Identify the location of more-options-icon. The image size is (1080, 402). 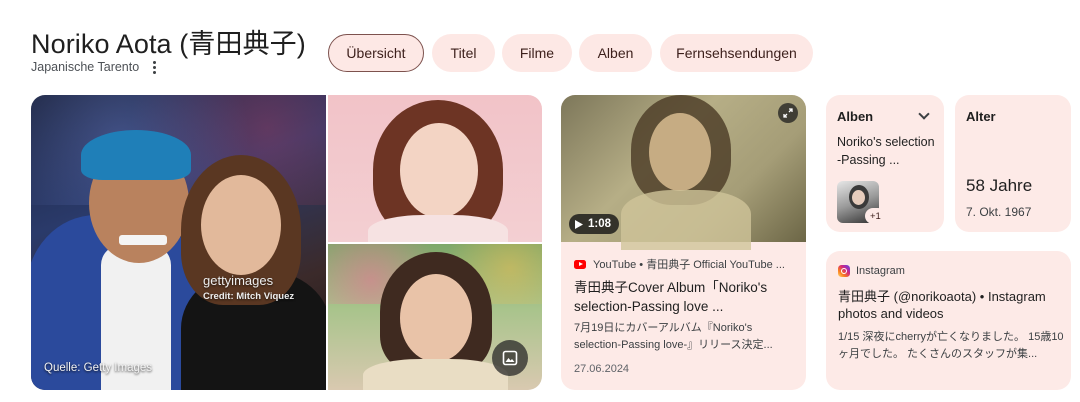
(154, 67).